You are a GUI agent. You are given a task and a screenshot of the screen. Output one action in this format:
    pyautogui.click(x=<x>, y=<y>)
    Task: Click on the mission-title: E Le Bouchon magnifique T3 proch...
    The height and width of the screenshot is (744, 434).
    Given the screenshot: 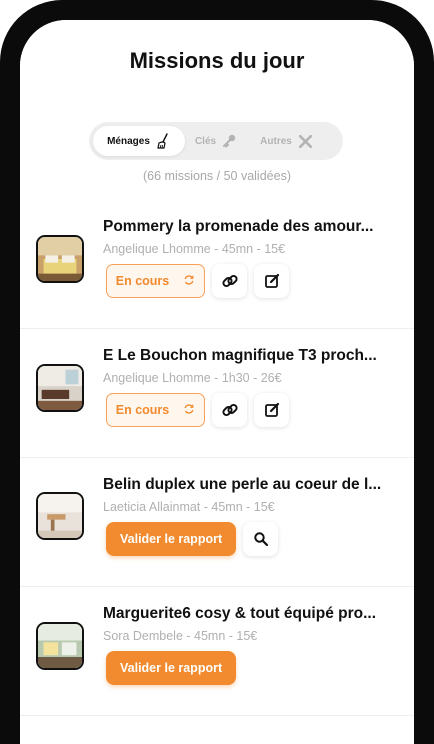 What is the action you would take?
    pyautogui.click(x=240, y=355)
    